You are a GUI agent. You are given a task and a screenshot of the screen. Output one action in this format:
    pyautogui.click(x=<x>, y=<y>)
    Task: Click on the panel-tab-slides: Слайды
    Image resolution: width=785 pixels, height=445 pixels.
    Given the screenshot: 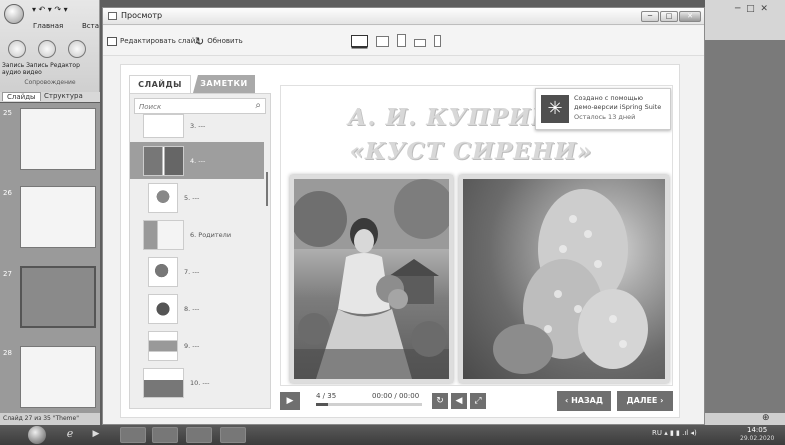 What is the action you would take?
    pyautogui.click(x=21, y=96)
    